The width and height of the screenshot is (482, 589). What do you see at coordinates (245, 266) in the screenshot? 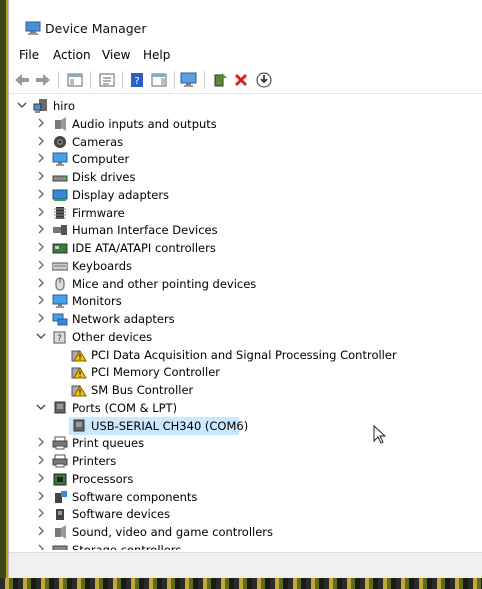
I see `tree-category-item: Keyboards` at bounding box center [245, 266].